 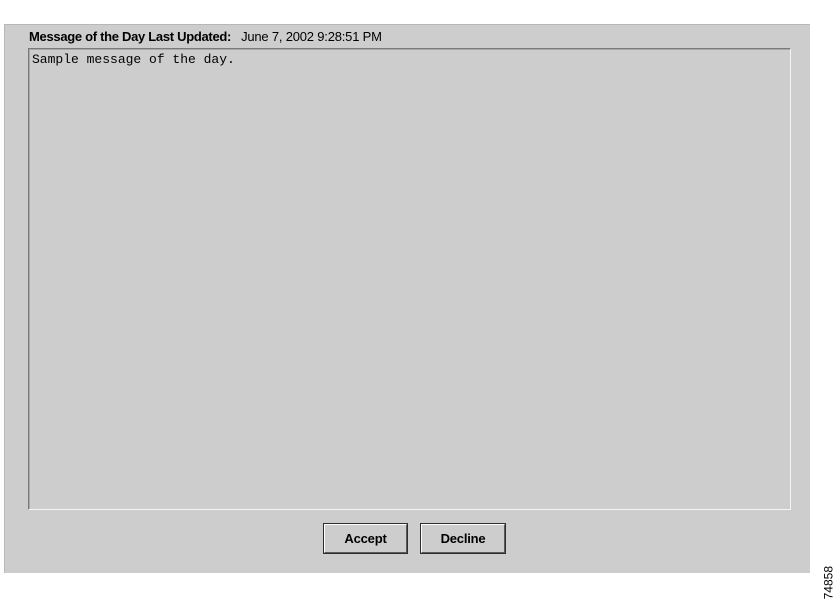 I want to click on decline-button: Decline, so click(x=463, y=538).